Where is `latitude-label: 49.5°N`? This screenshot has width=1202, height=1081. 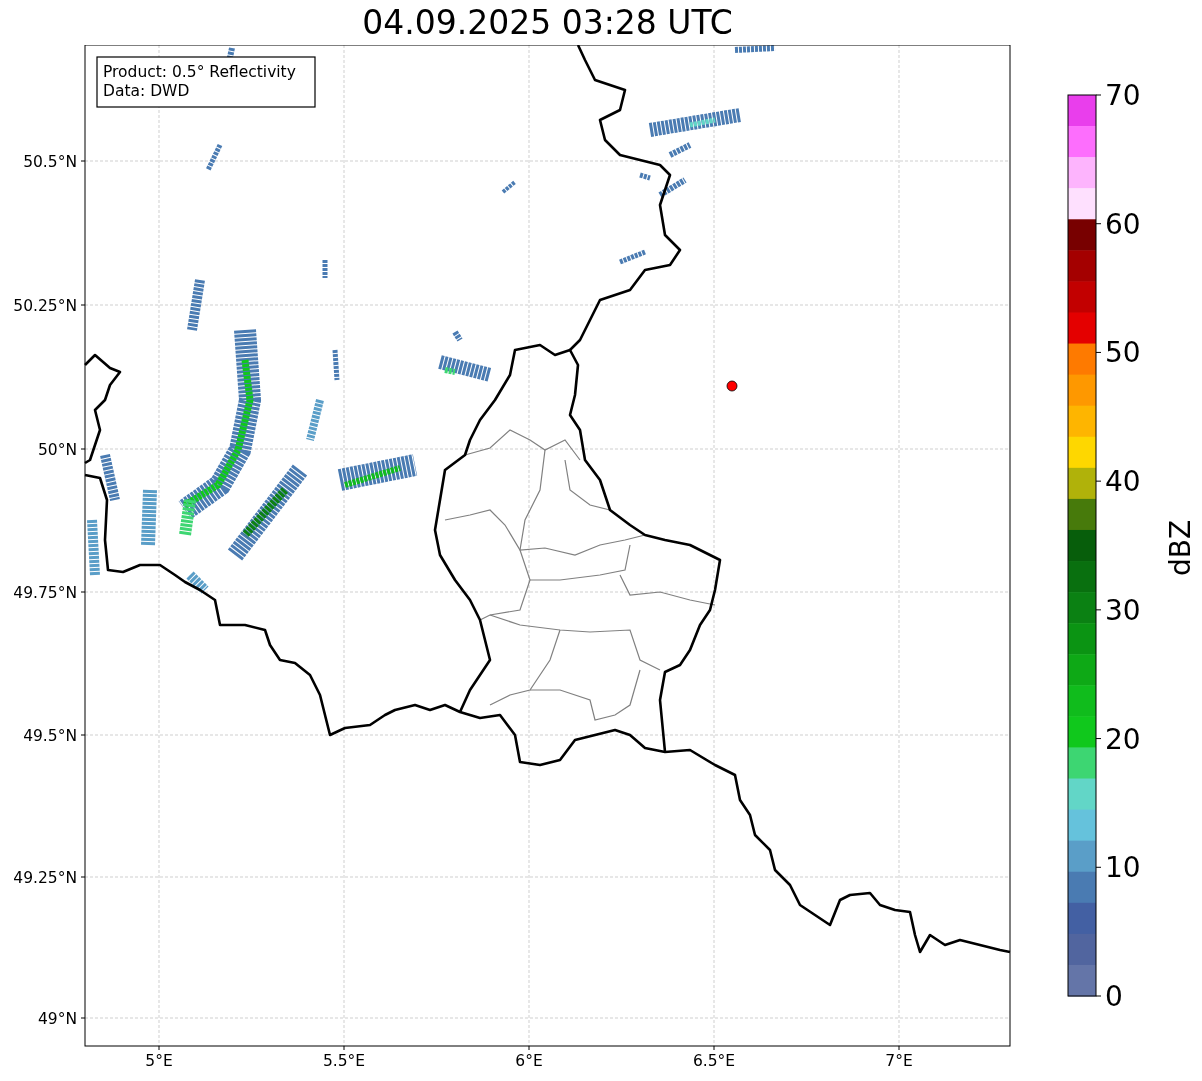
latitude-label: 49.5°N is located at coordinates (50, 736).